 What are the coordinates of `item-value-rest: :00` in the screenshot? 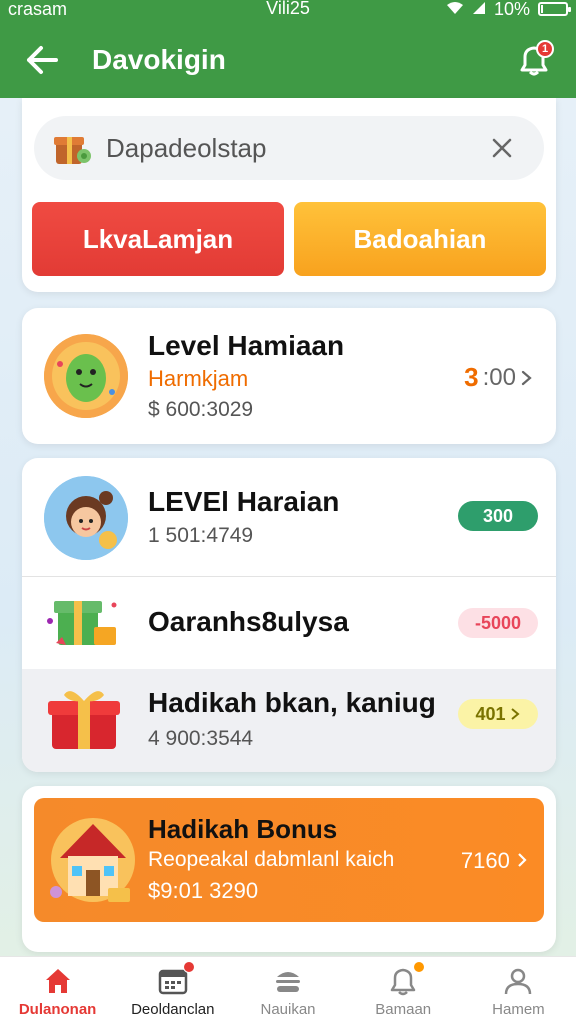 It's located at (499, 377).